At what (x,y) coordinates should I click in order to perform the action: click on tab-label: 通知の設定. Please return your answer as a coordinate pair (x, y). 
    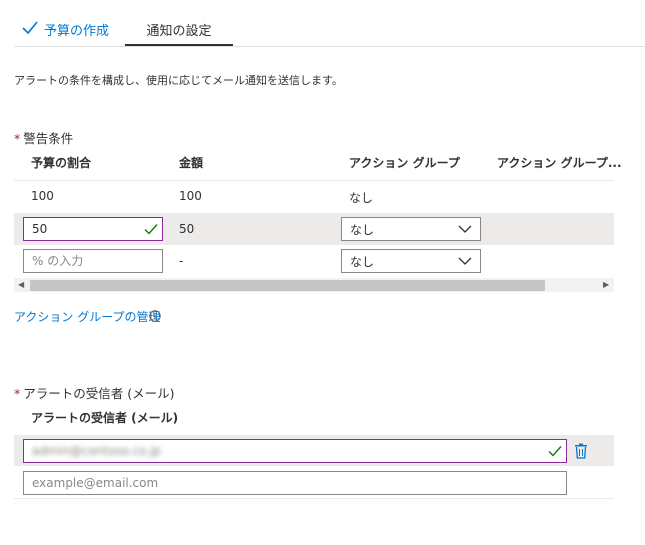
    Looking at the image, I should click on (179, 31).